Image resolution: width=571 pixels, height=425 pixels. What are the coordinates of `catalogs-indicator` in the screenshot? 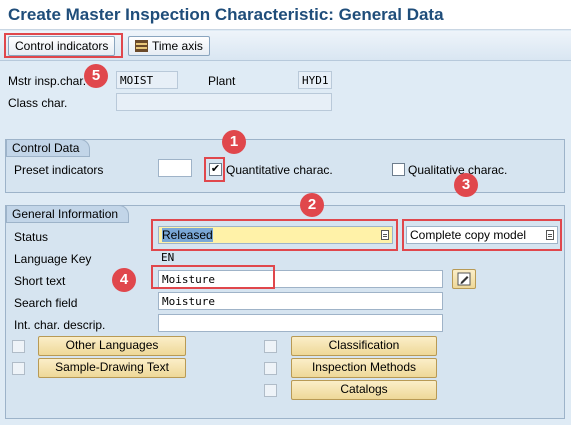 It's located at (270, 390).